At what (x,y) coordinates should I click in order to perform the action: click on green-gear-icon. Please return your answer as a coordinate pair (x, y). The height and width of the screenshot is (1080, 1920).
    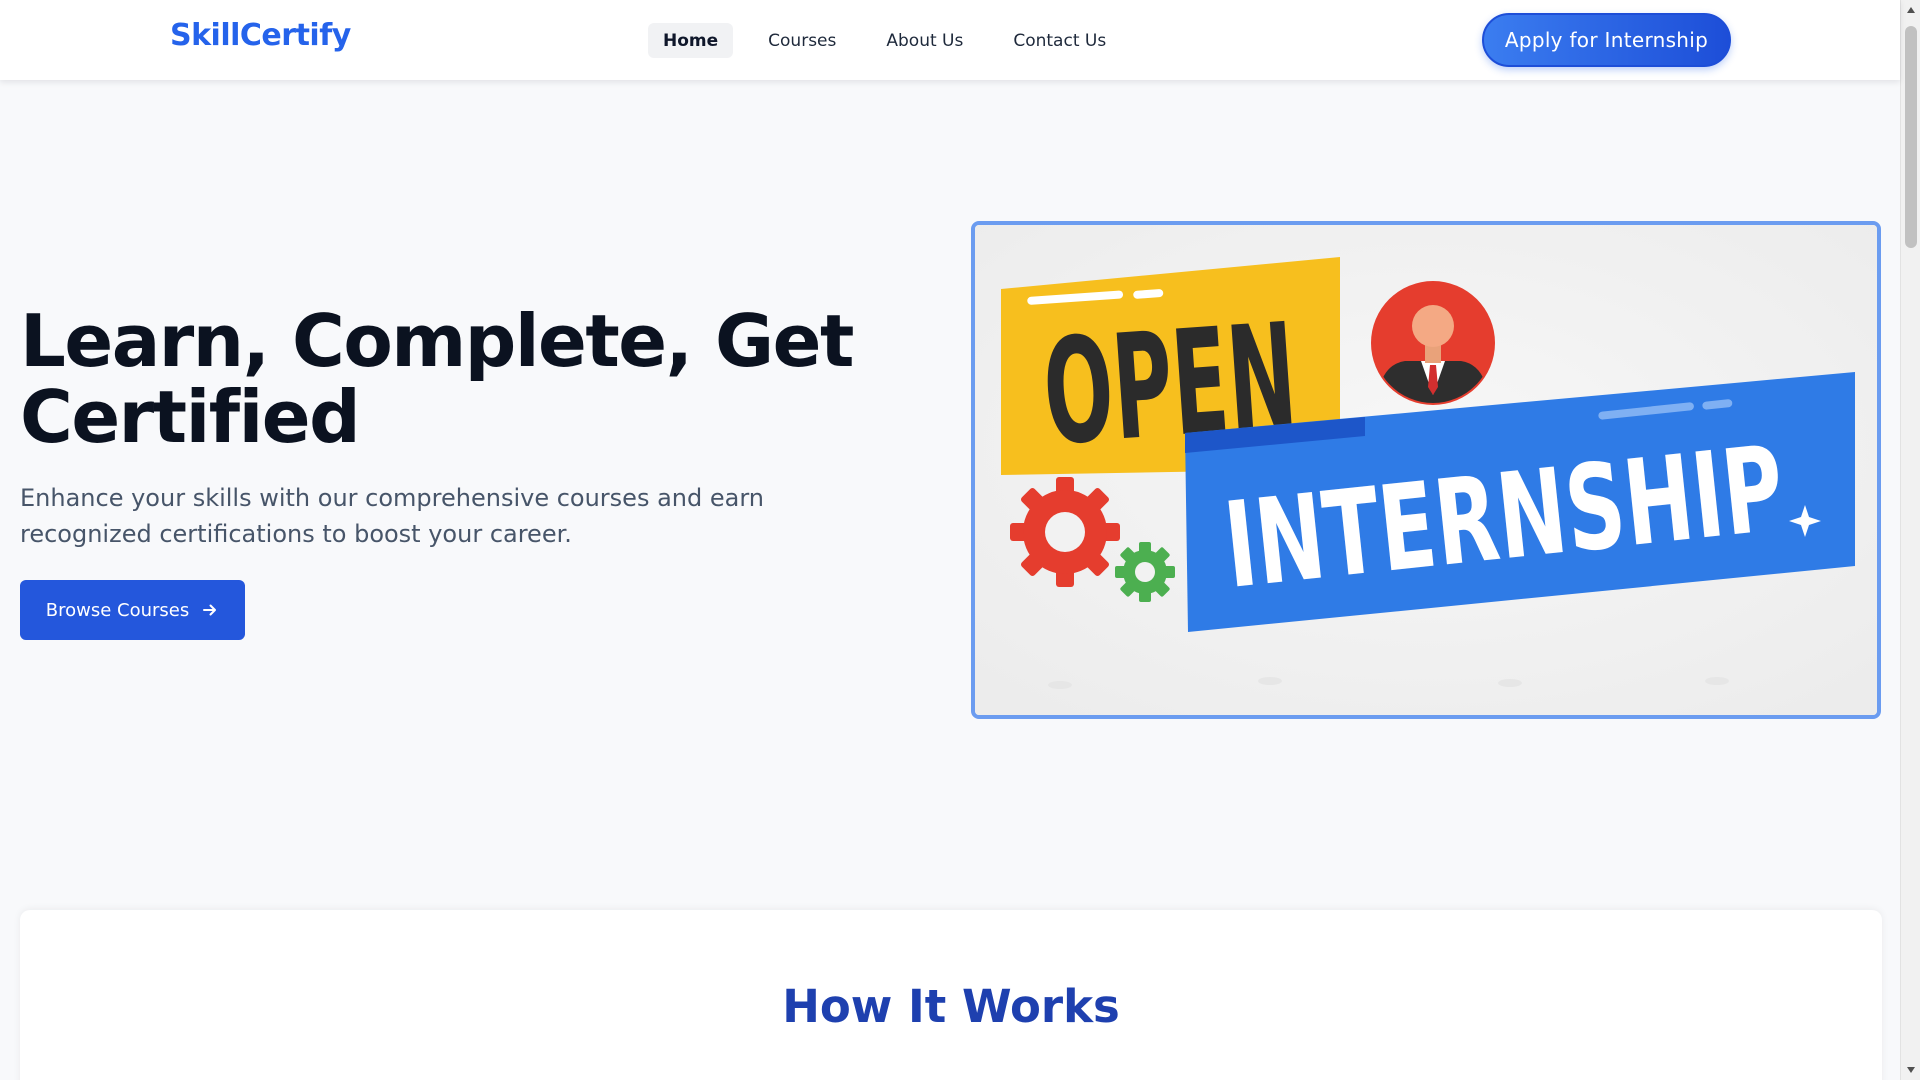
    Looking at the image, I should click on (1145, 572).